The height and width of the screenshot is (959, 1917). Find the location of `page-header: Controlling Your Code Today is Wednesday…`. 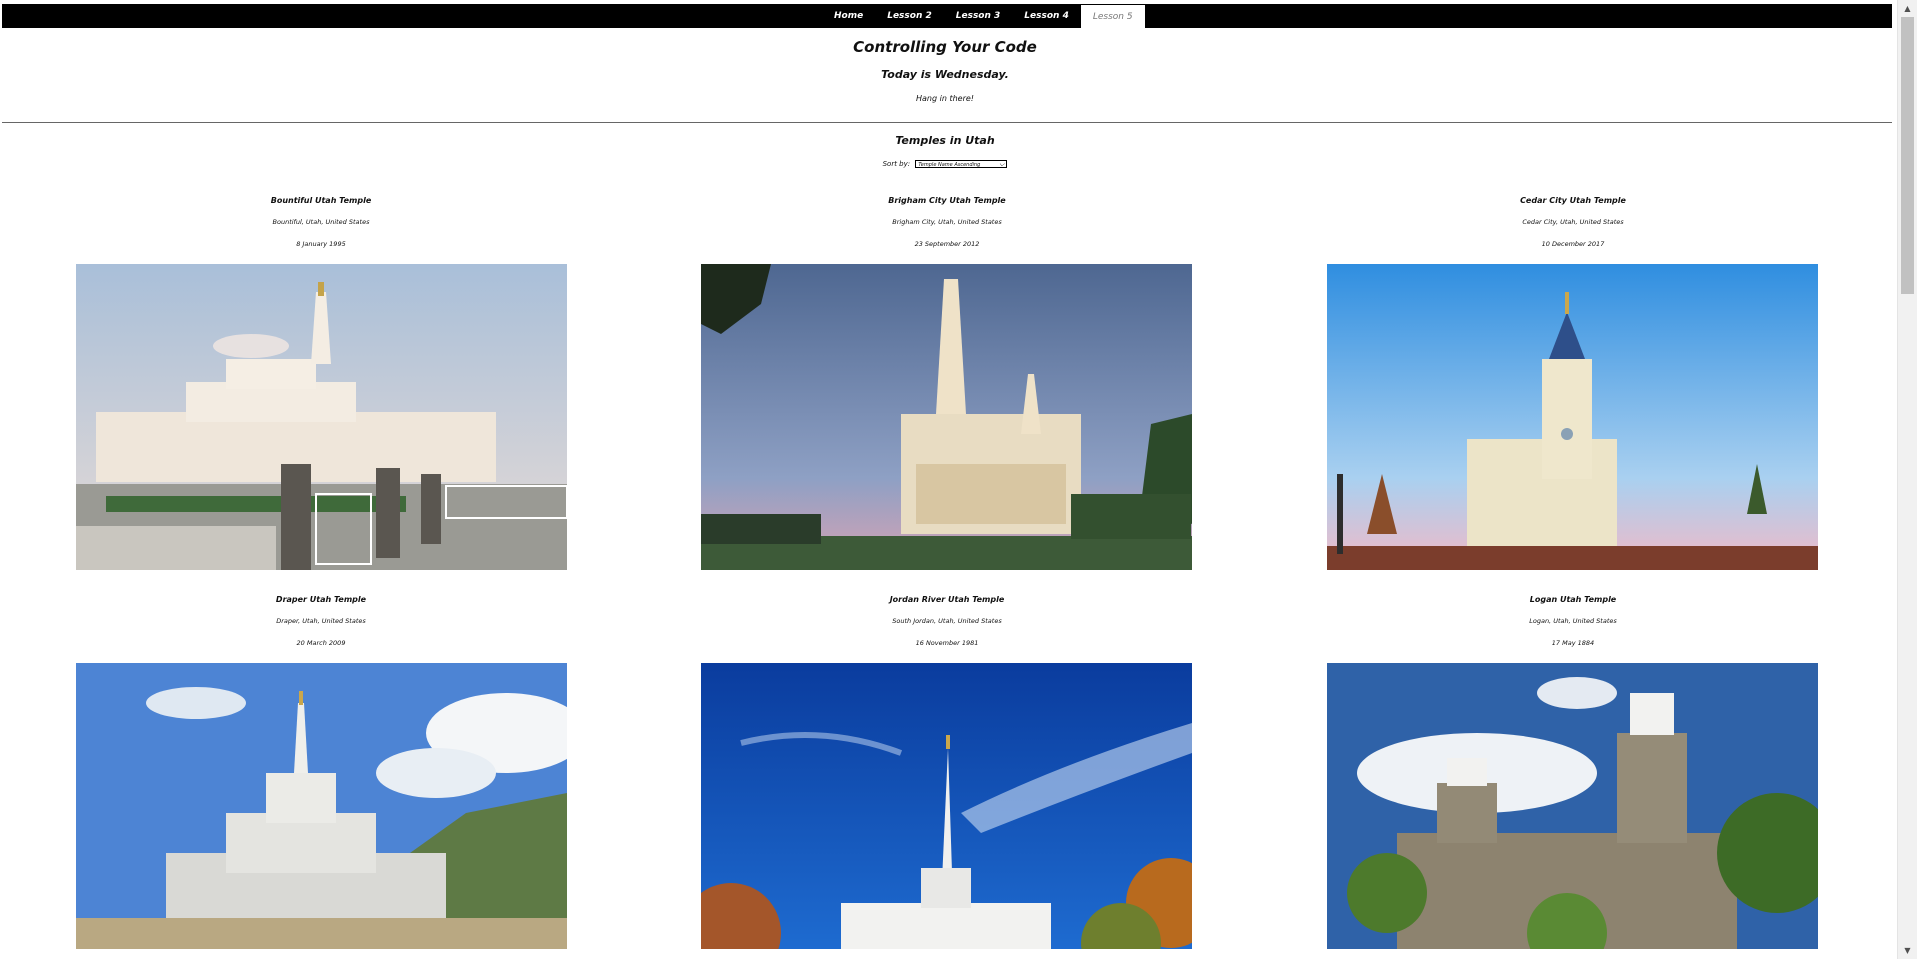

page-header: Controlling Your Code Today is Wednesday… is located at coordinates (945, 66).